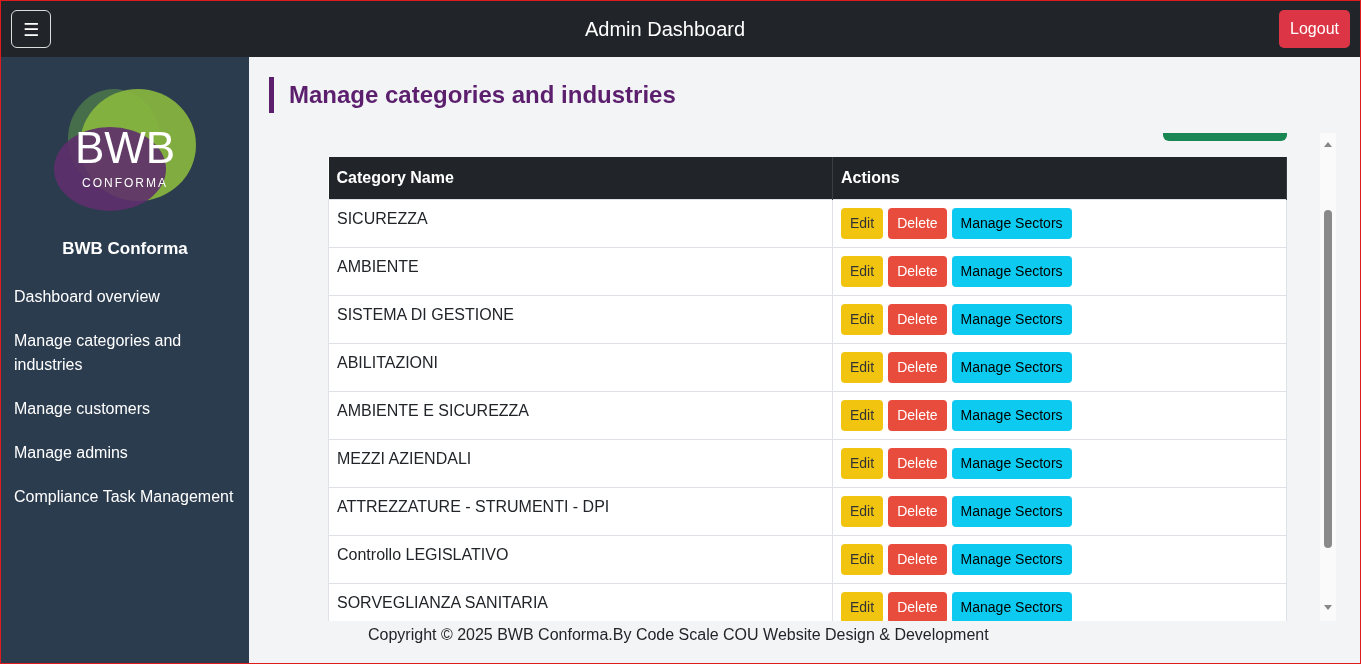 The width and height of the screenshot is (1361, 664). Describe the element at coordinates (31, 29) in the screenshot. I see `menu-button: ☰` at that location.